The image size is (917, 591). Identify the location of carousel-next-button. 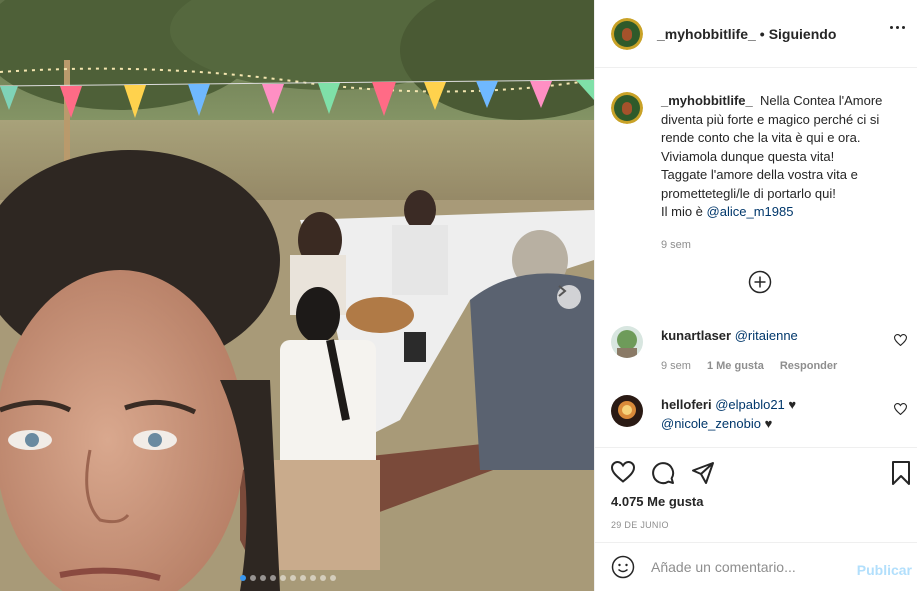
(569, 297).